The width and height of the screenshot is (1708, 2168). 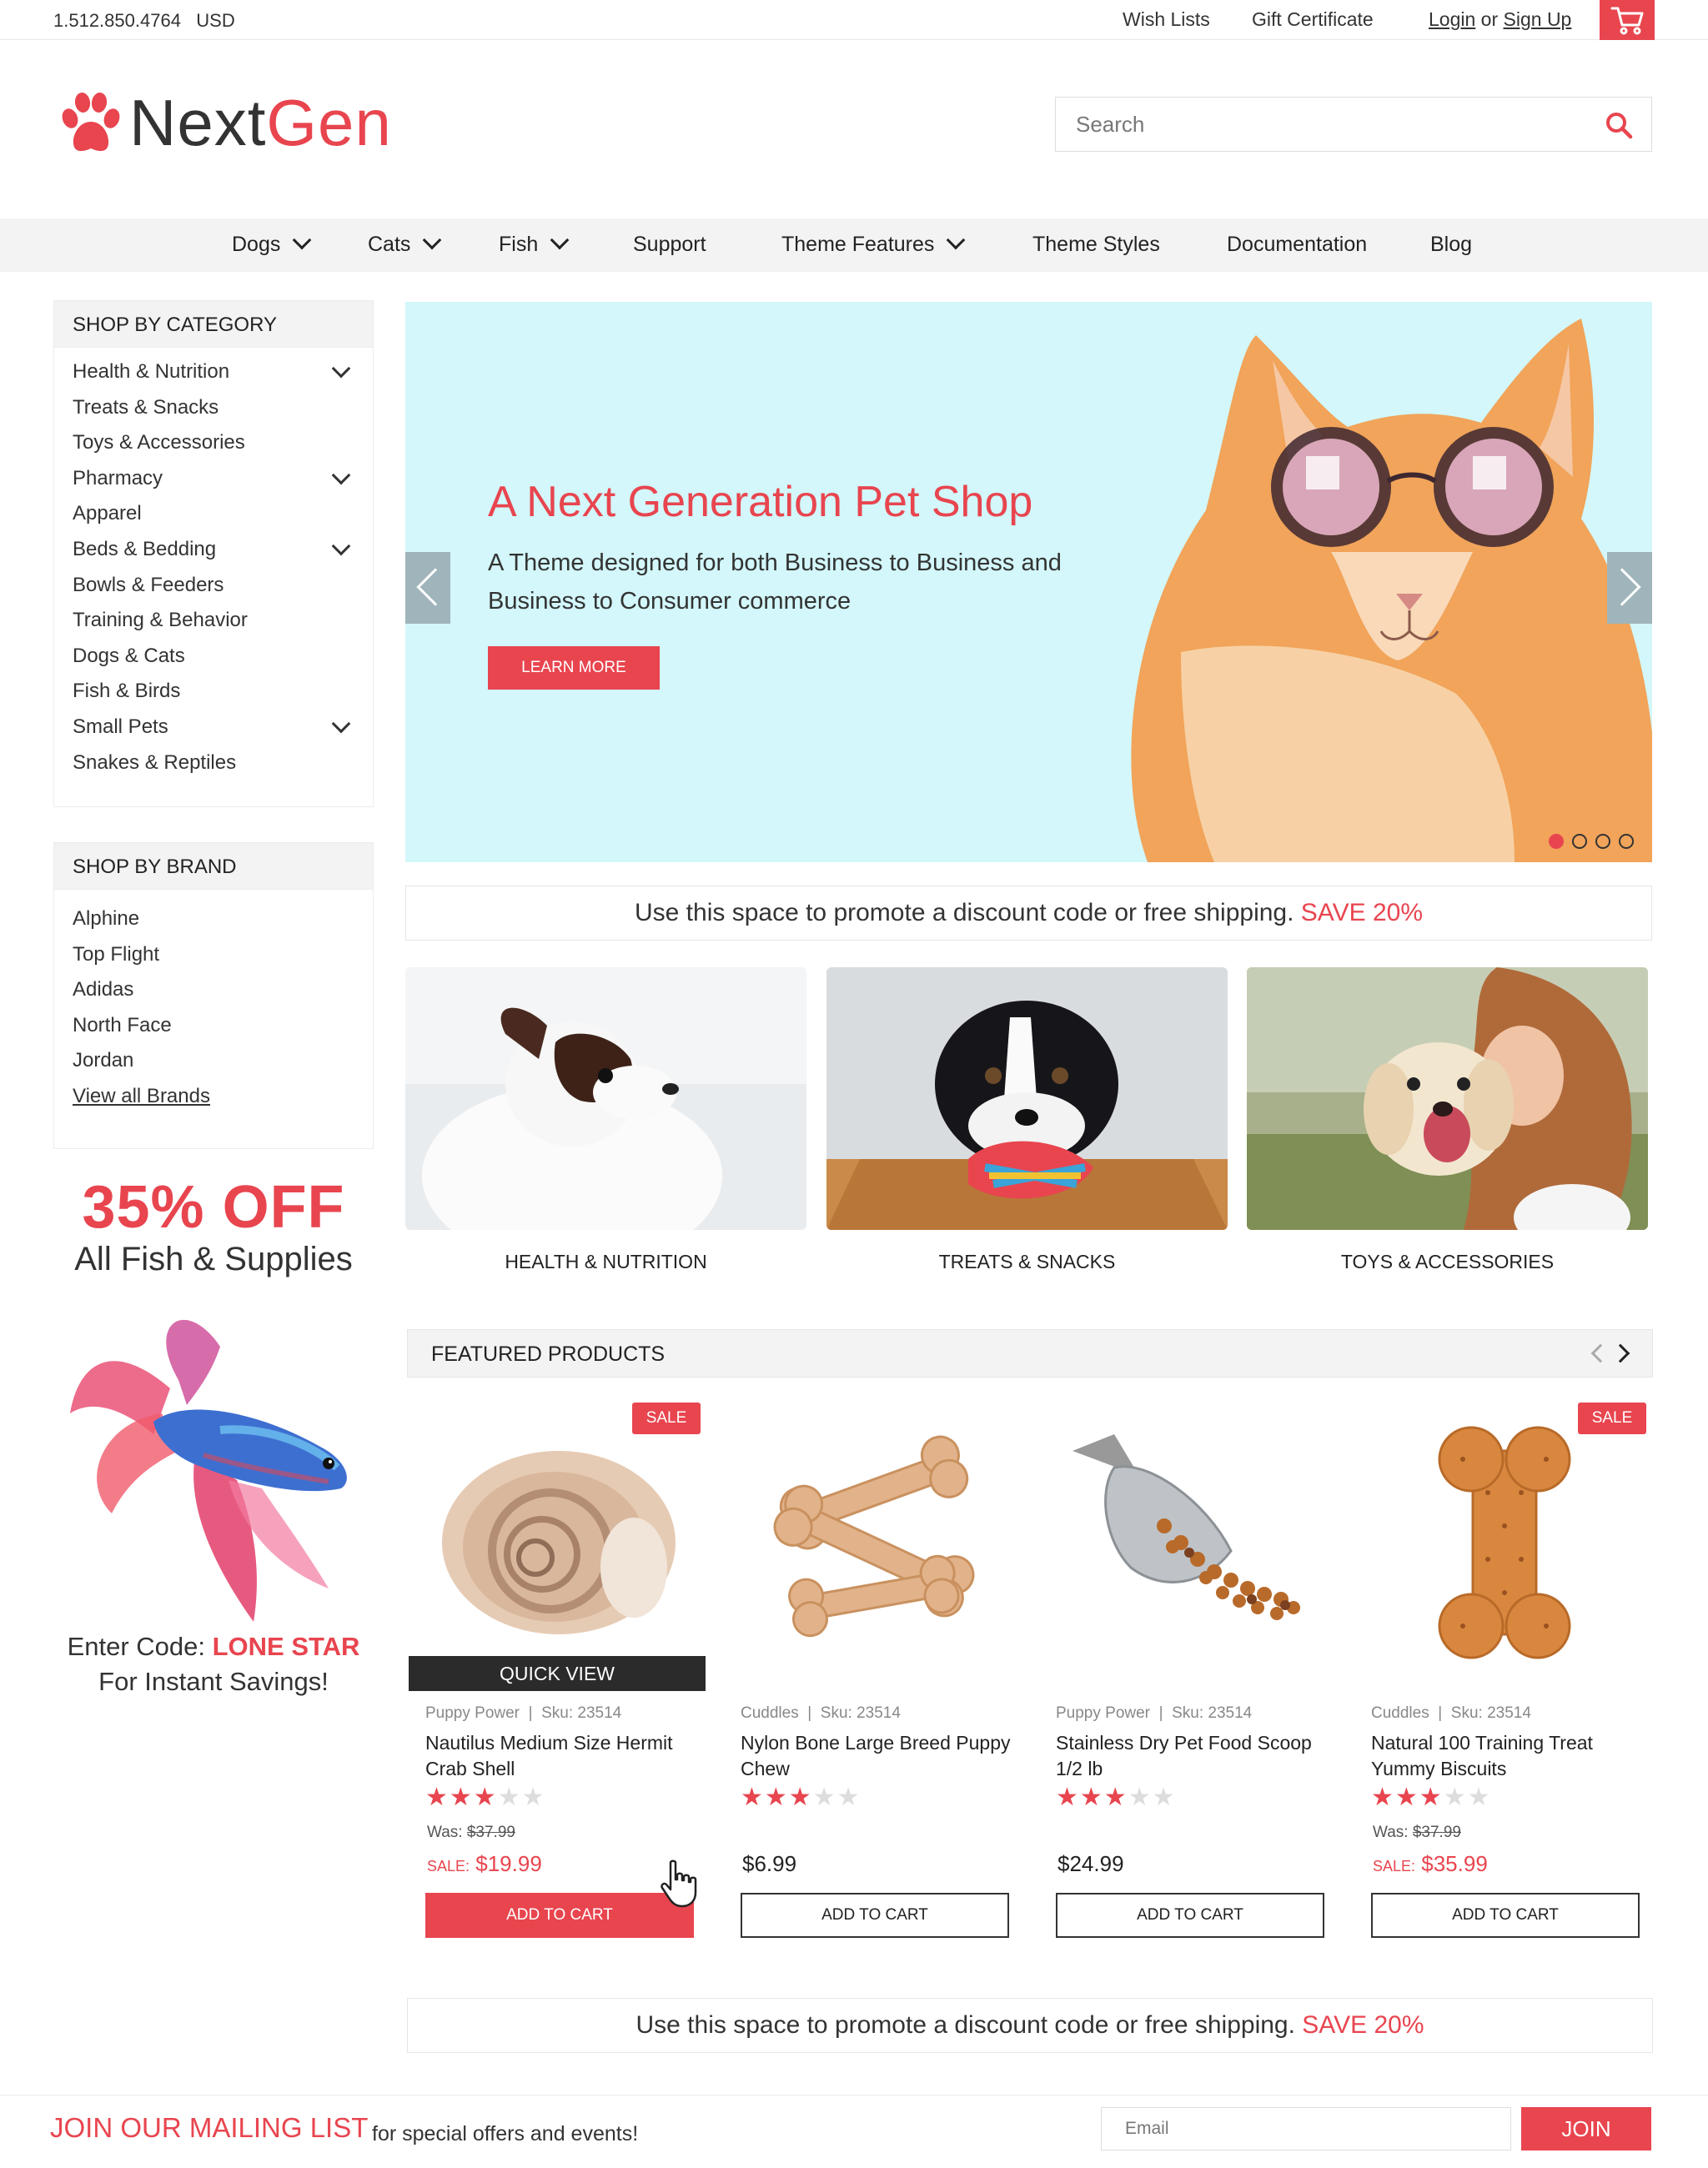 What do you see at coordinates (213, 1225) in the screenshot?
I see `fish-promo-banner: 35% OFF All Fish & Supplies` at bounding box center [213, 1225].